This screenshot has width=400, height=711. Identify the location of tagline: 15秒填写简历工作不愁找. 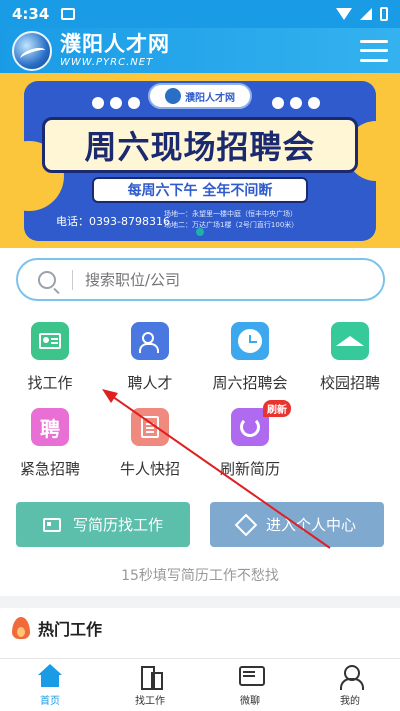
(200, 576).